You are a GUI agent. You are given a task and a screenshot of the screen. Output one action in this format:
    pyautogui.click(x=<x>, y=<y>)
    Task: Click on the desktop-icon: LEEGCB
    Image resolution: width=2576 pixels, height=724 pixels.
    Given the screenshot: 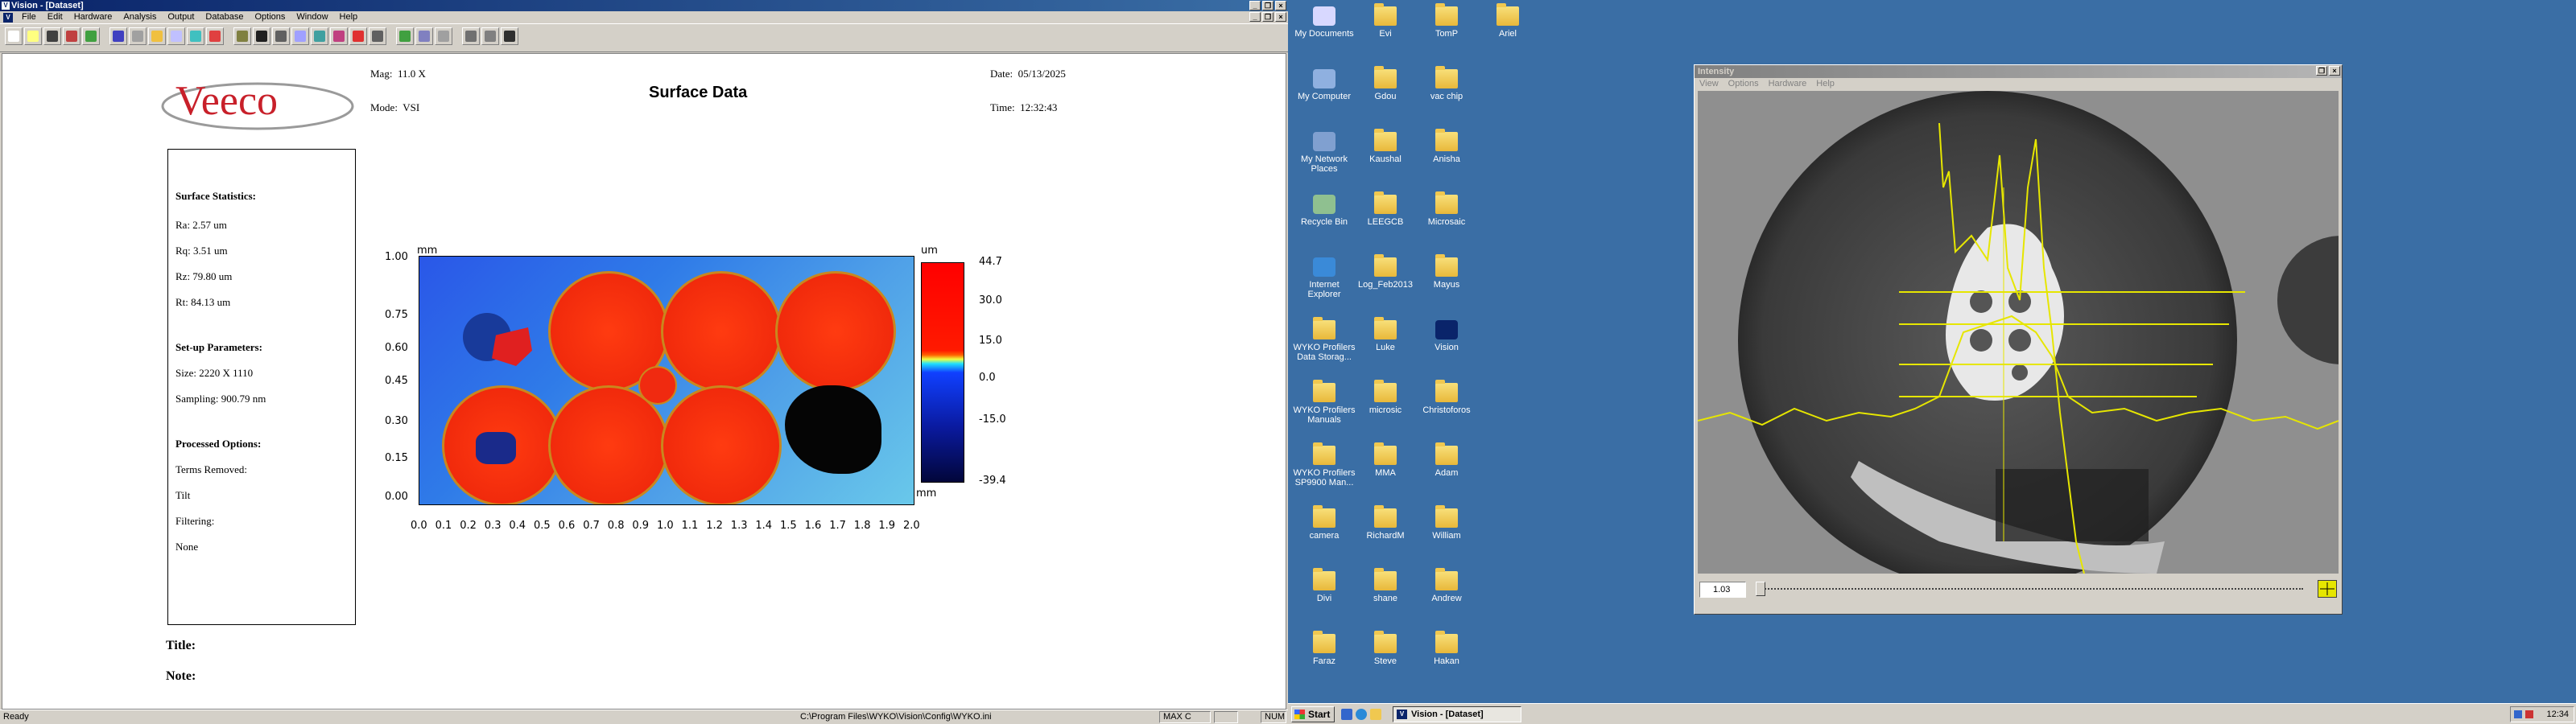 What is the action you would take?
    pyautogui.click(x=1385, y=209)
    